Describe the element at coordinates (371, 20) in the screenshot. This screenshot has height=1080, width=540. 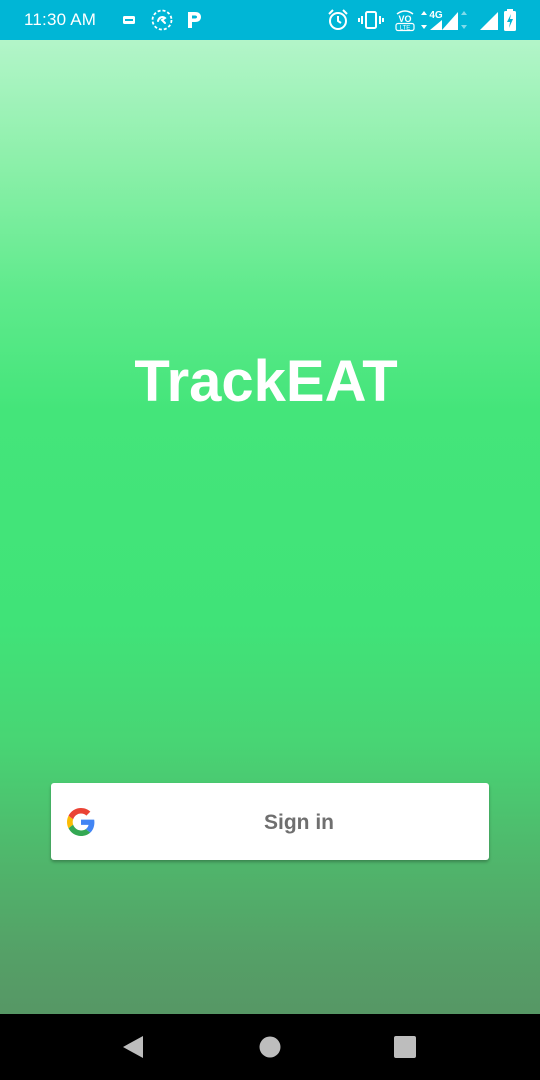
I see `vibrate-icon` at that location.